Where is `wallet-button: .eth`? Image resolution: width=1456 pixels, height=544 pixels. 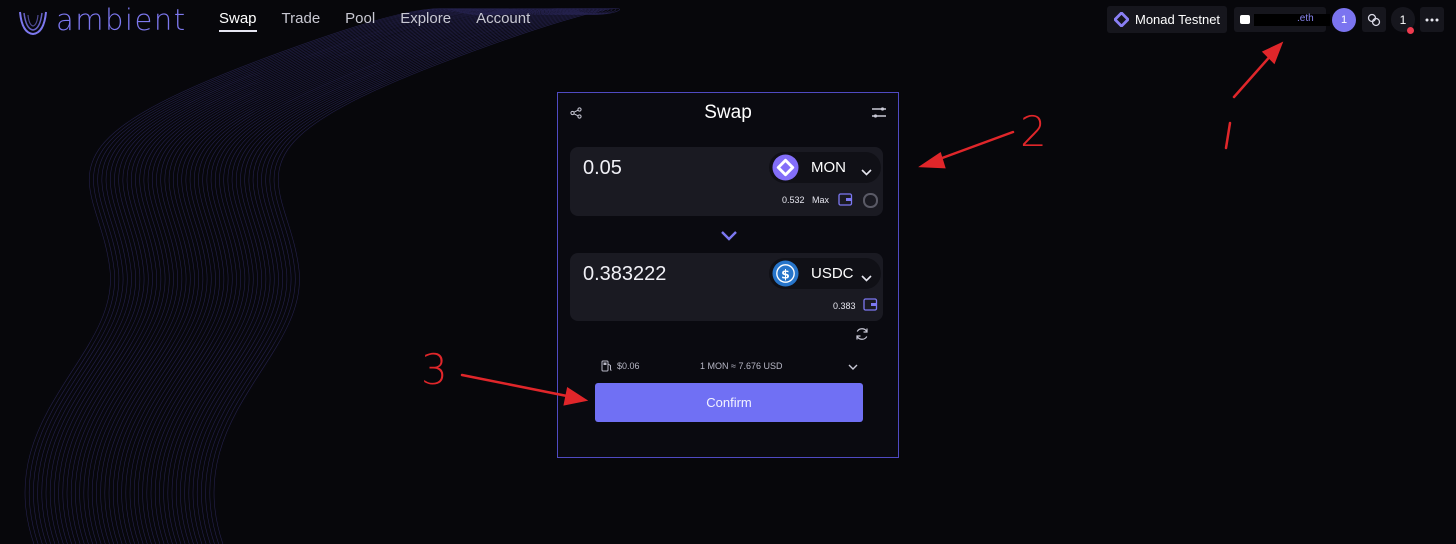
wallet-button: .eth is located at coordinates (1282, 19).